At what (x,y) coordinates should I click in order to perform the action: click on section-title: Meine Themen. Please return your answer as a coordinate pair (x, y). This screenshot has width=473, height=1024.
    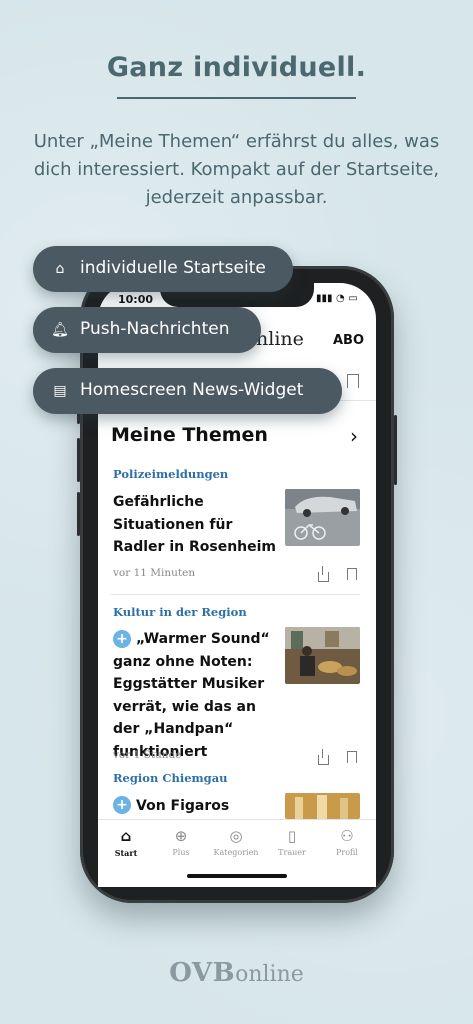
    Looking at the image, I should click on (189, 435).